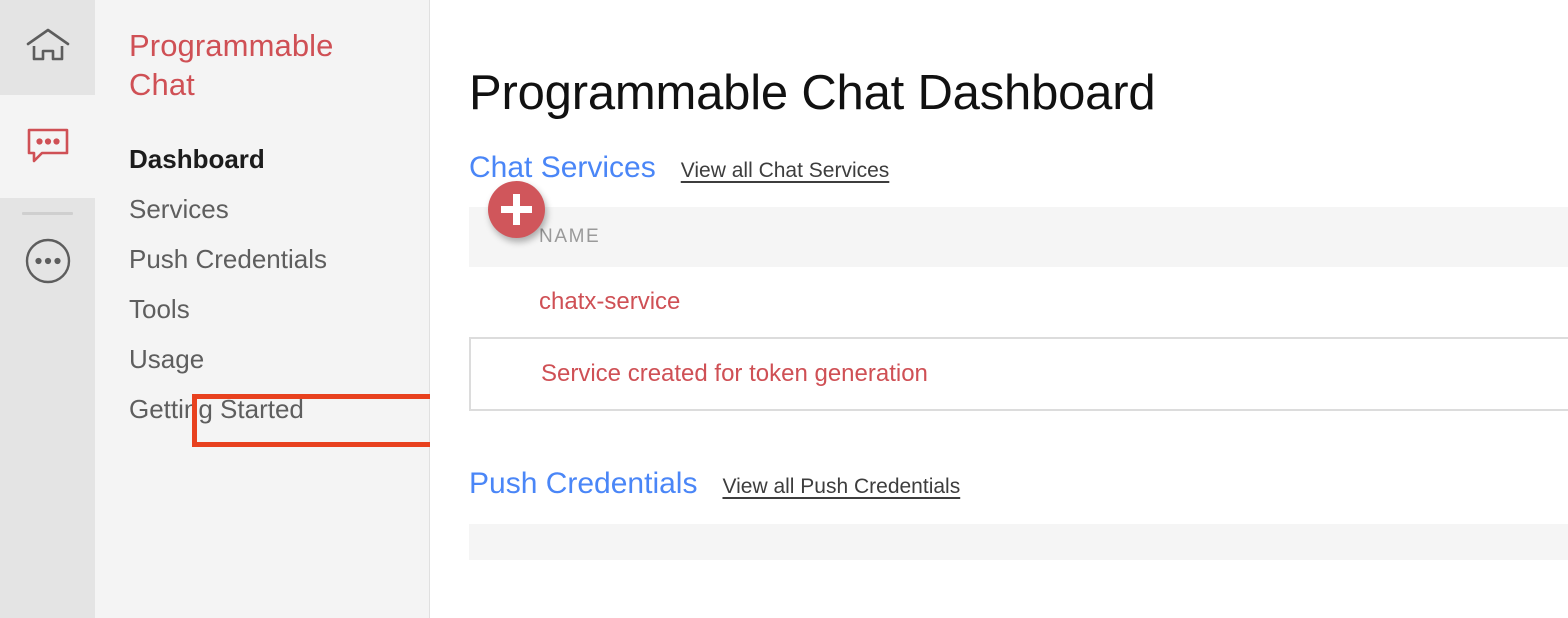  I want to click on sidebar-item-push-credentials: Push Credentials, so click(262, 259).